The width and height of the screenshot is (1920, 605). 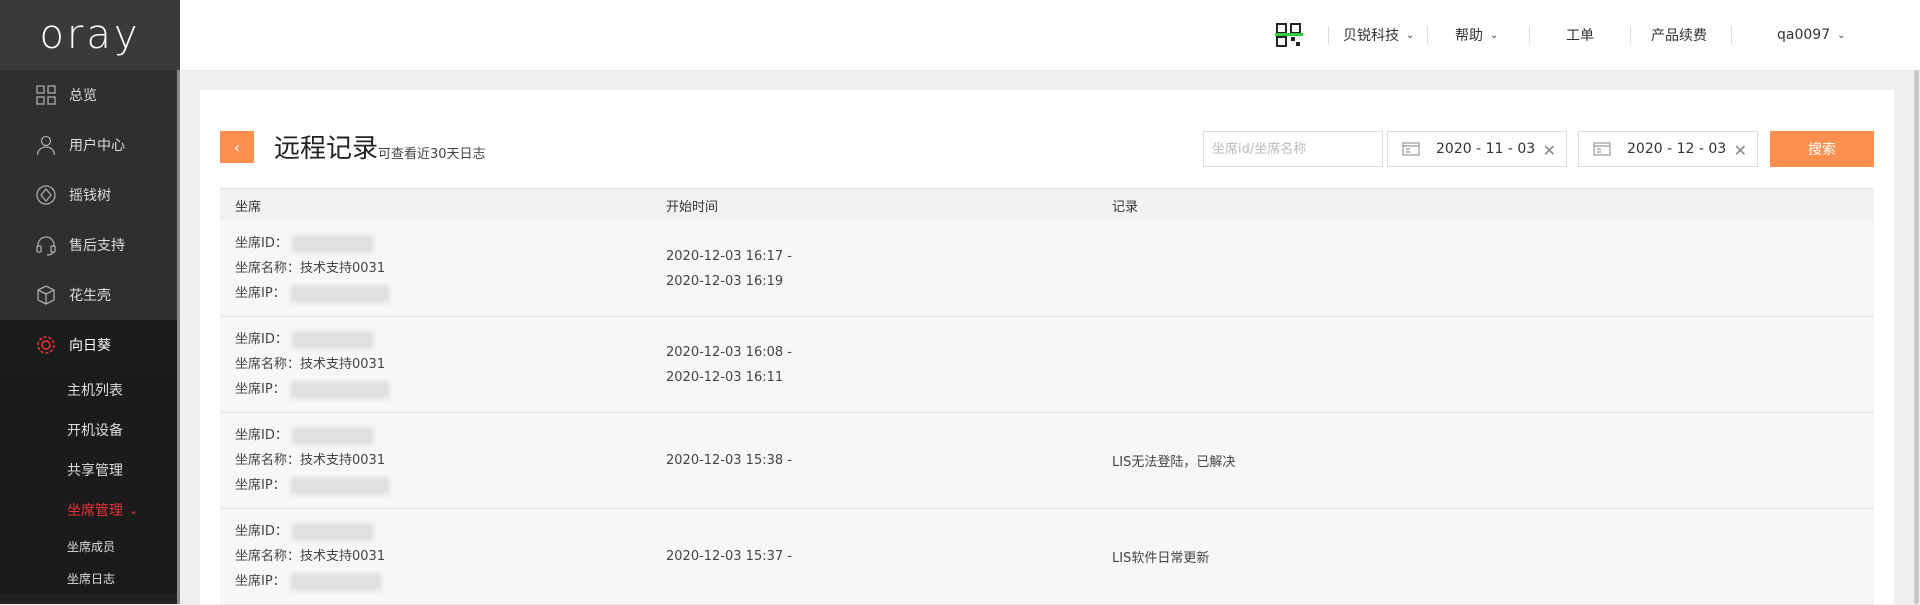 What do you see at coordinates (46, 195) in the screenshot?
I see `diamond-icon` at bounding box center [46, 195].